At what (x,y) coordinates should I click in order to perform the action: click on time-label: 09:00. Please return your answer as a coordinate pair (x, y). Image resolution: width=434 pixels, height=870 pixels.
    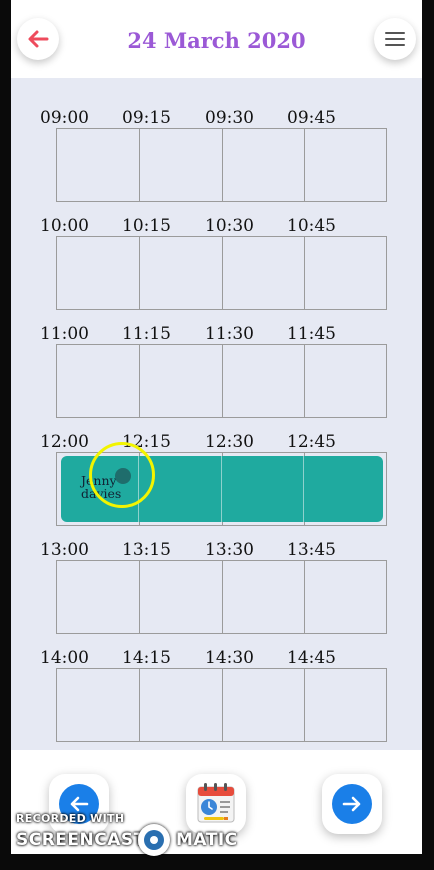
    Looking at the image, I should click on (64, 118).